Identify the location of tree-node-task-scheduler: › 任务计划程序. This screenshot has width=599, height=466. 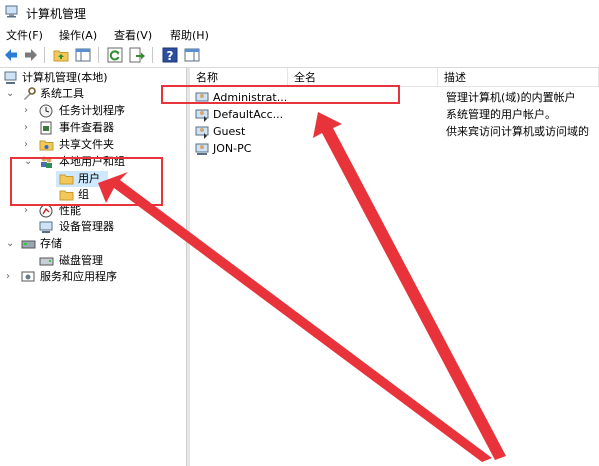
(92, 111).